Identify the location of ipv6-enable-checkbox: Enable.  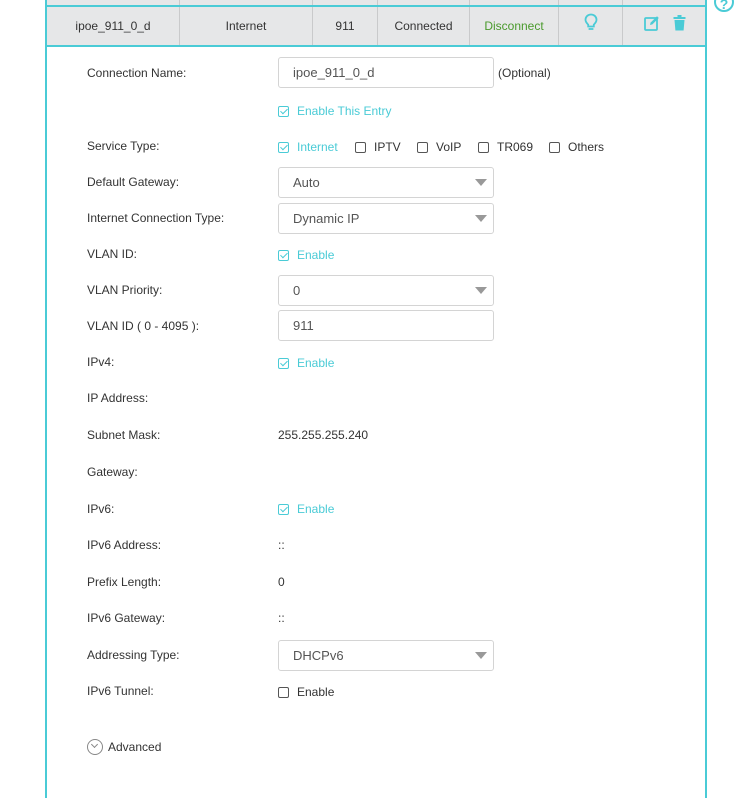
(306, 509).